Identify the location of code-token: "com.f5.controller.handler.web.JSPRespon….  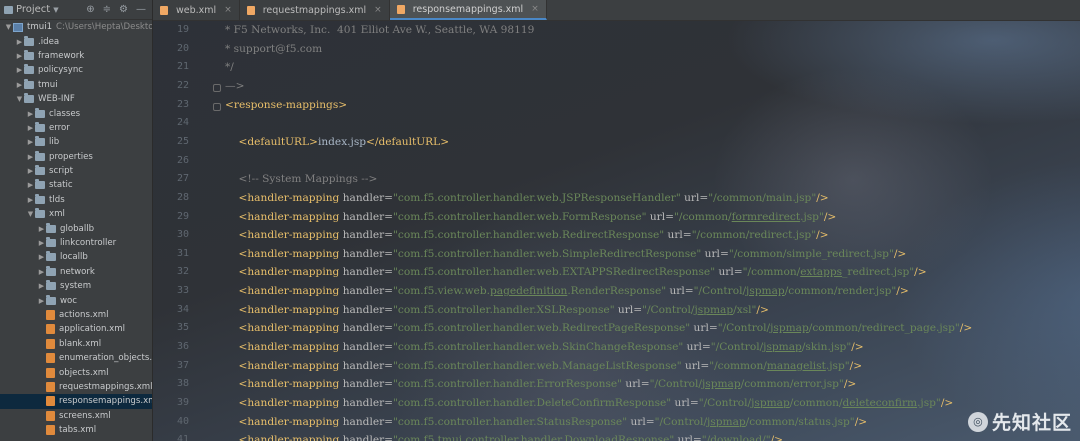
(537, 197).